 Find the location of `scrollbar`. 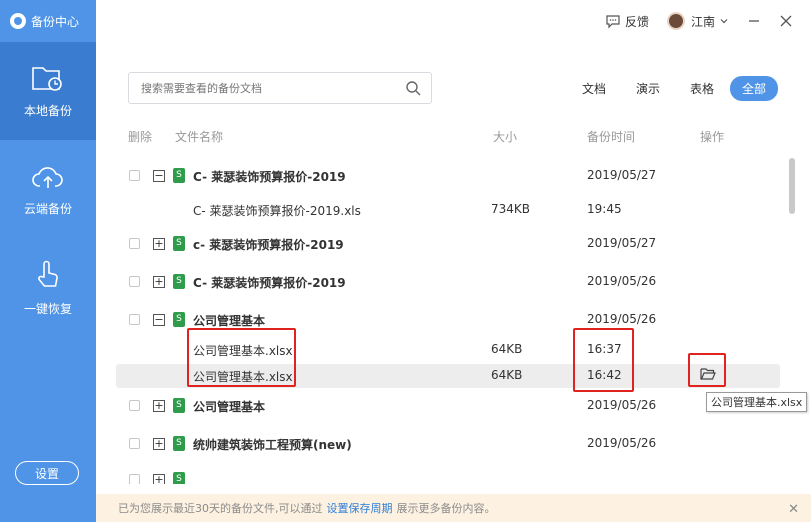

scrollbar is located at coordinates (792, 186).